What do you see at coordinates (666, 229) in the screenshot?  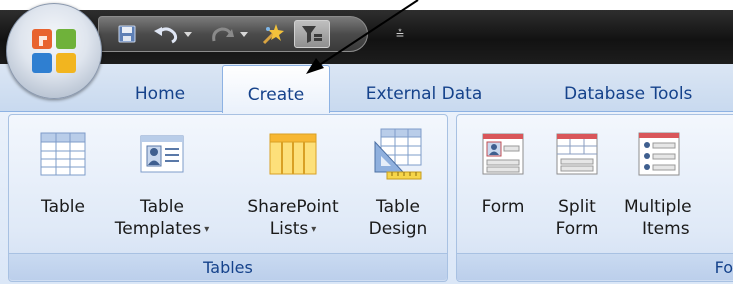 I see `multiple-items-label-line2: Items` at bounding box center [666, 229].